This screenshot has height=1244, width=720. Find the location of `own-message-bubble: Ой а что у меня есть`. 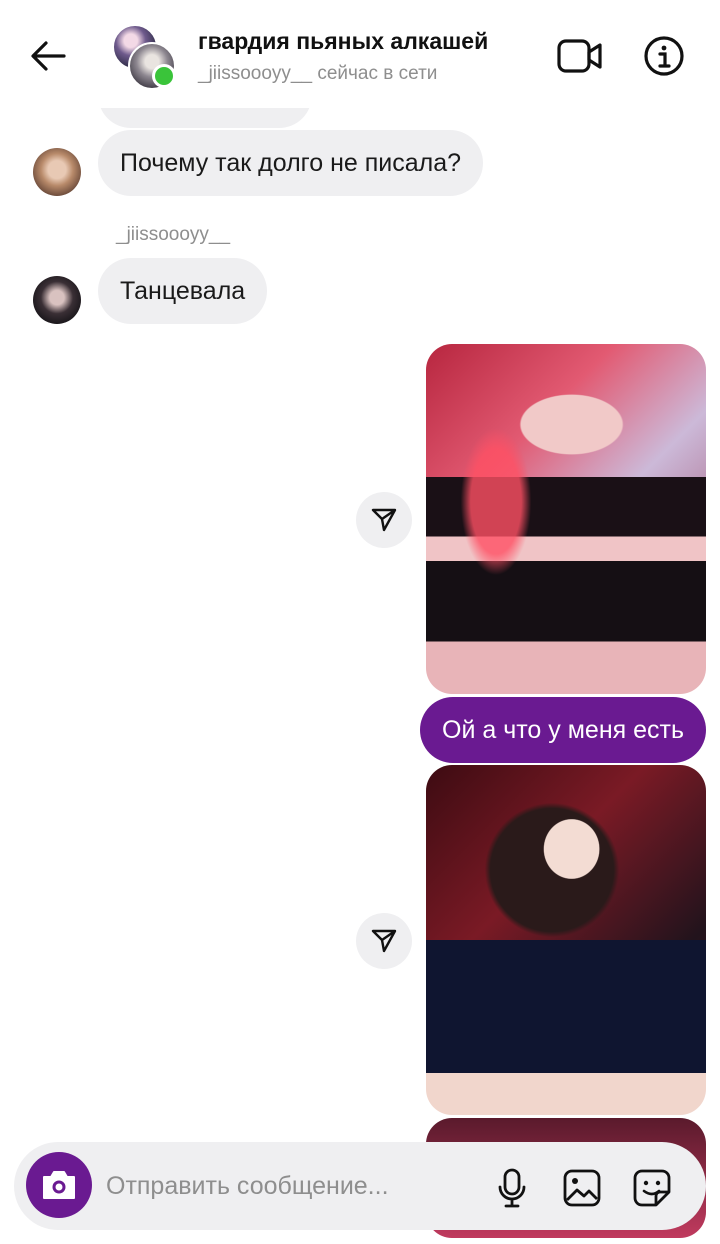

own-message-bubble: Ой а что у меня есть is located at coordinates (563, 730).